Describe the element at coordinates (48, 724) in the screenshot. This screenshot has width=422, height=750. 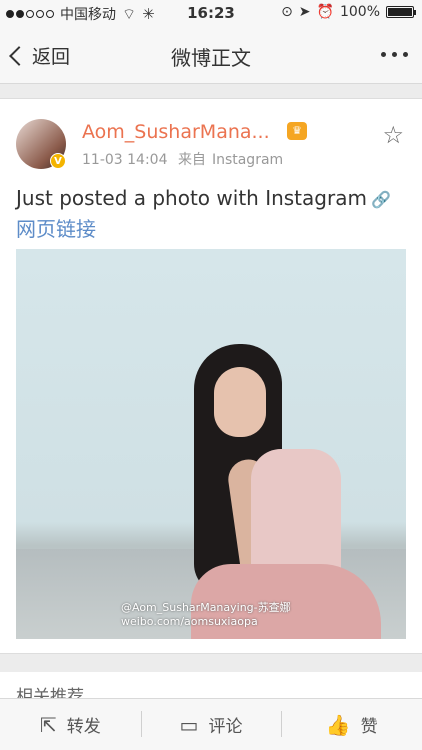
I see `share-icon: ⇱` at that location.